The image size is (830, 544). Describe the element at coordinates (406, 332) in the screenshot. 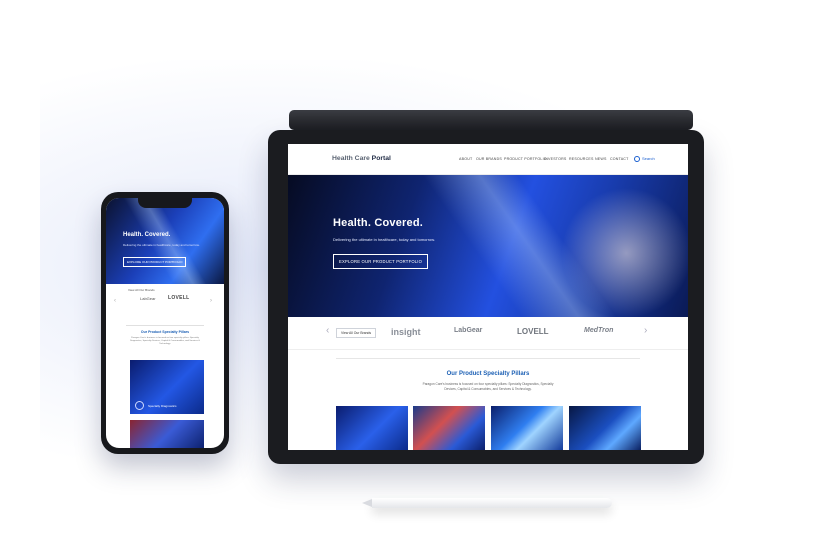

I see `brand-logo-insight: insight` at that location.